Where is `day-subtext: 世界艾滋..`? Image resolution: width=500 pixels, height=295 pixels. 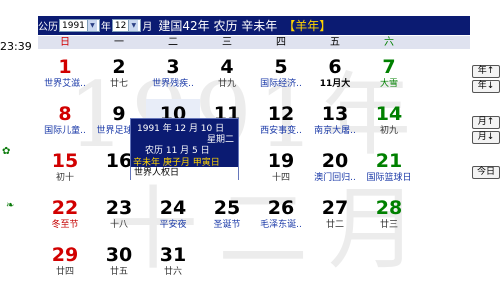
day-subtext: 世界艾滋.. is located at coordinates (65, 84).